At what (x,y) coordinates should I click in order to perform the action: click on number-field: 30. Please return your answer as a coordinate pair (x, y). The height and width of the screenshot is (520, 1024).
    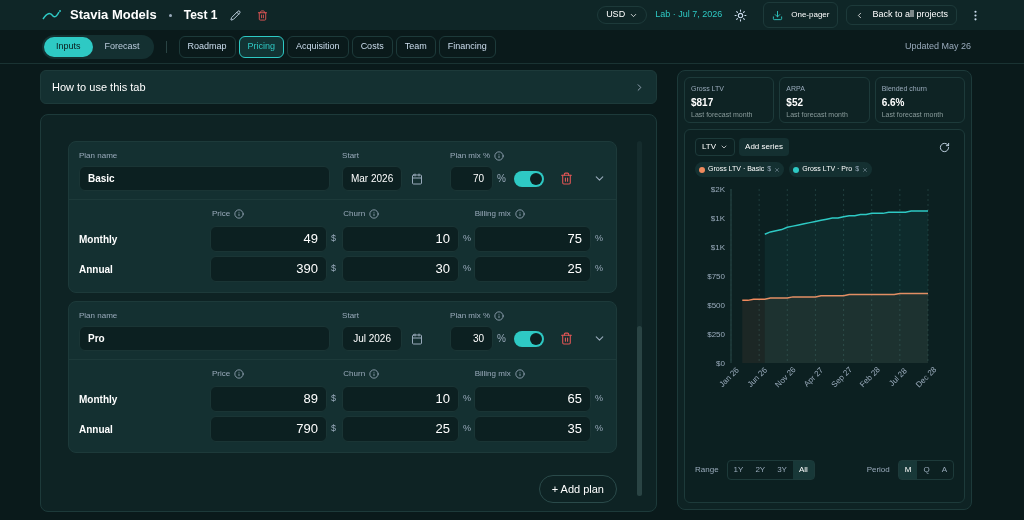
    Looking at the image, I should click on (400, 269).